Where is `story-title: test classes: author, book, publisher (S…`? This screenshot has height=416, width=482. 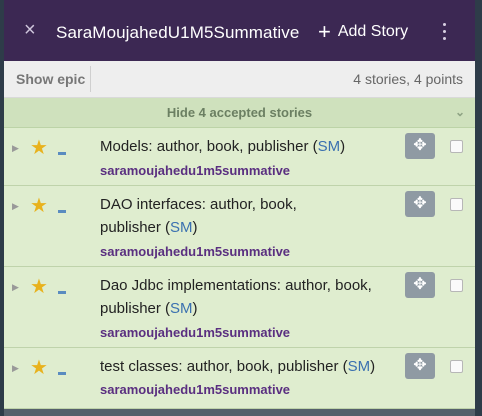 story-title: test classes: author, book, publisher (S… is located at coordinates (250, 366).